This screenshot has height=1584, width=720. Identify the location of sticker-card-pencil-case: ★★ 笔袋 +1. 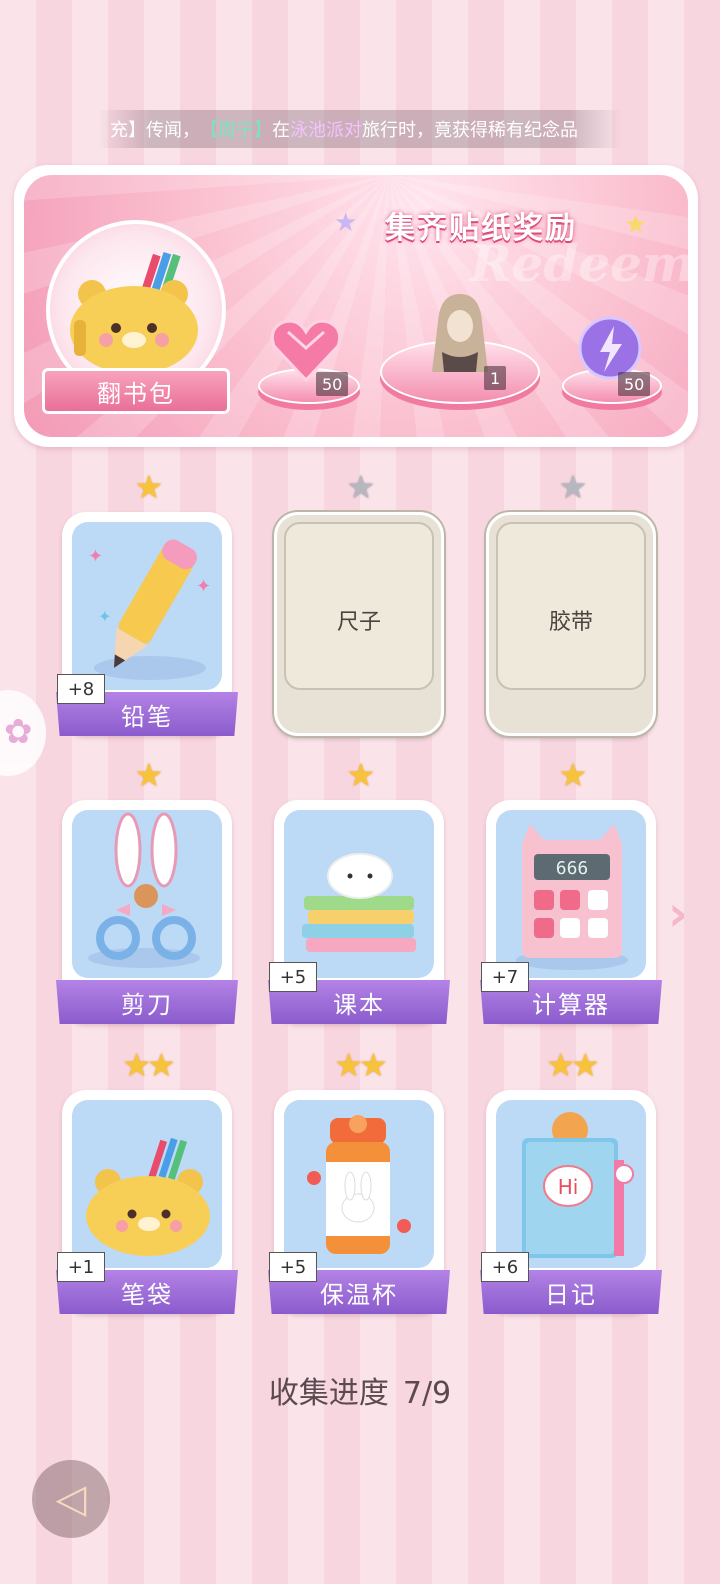
(147, 1181).